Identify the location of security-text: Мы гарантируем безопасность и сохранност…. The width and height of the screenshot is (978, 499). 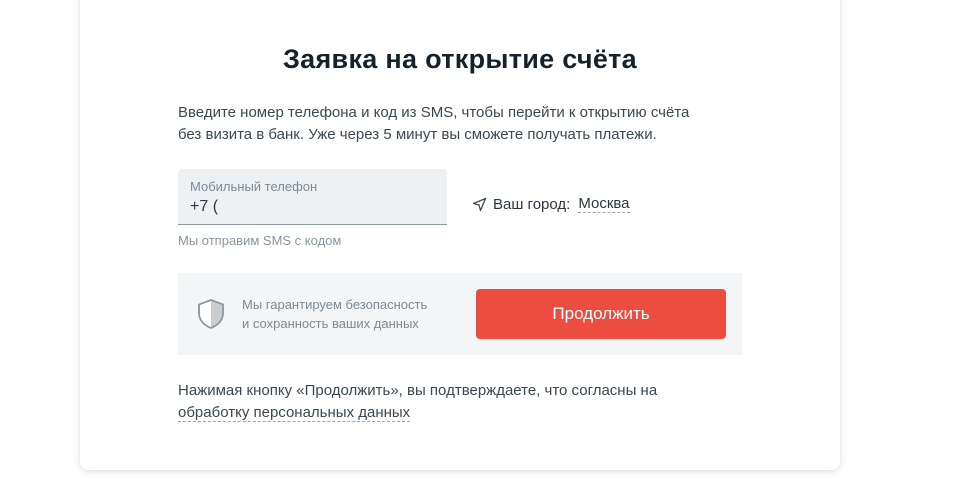
(352, 314).